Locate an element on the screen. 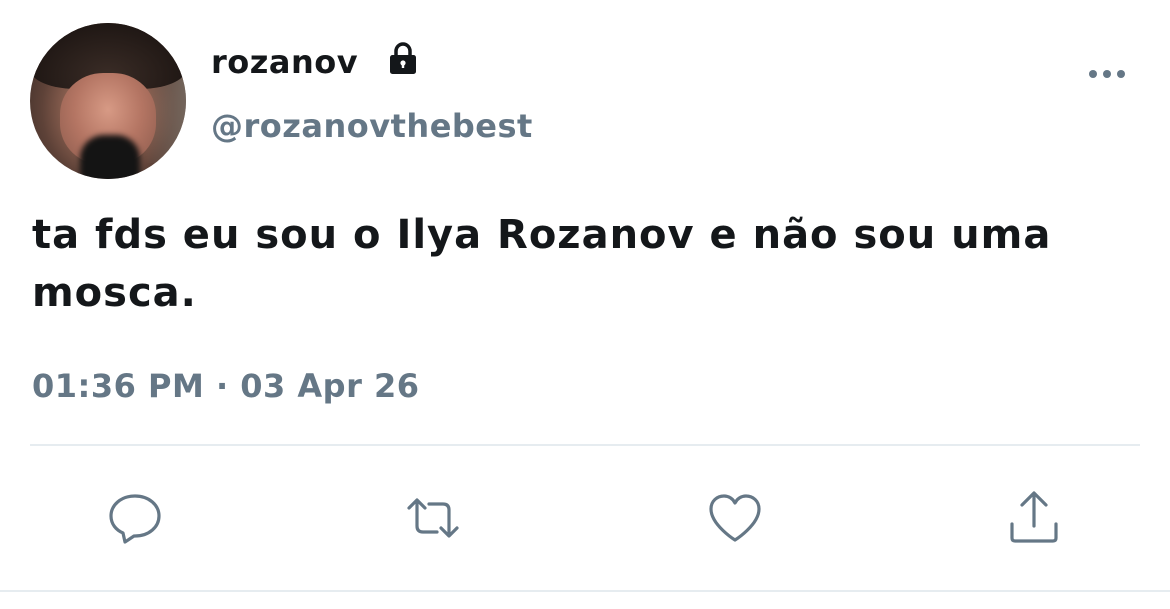 This screenshot has width=1170, height=609. tweet-timestamp: 01:36 PM · 03 Apr 26 is located at coordinates (226, 386).